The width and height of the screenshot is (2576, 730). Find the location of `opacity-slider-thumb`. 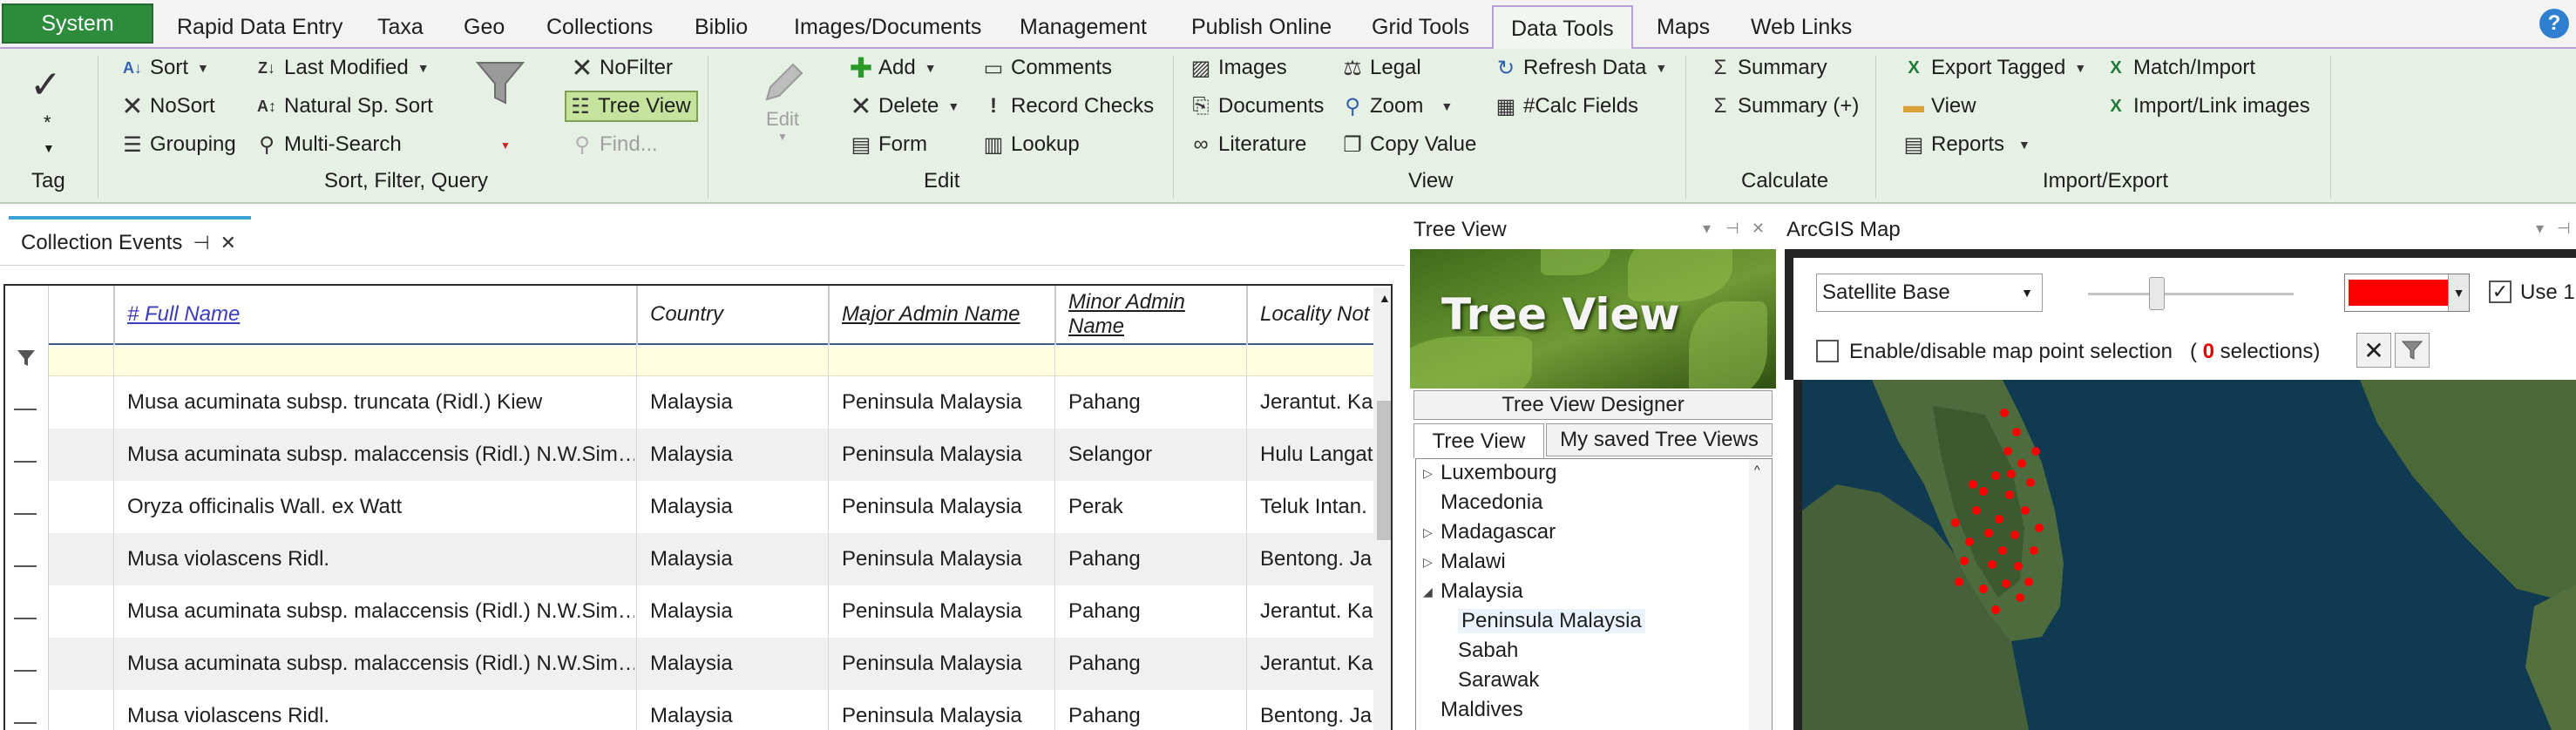

opacity-slider-thumb is located at coordinates (2157, 293).